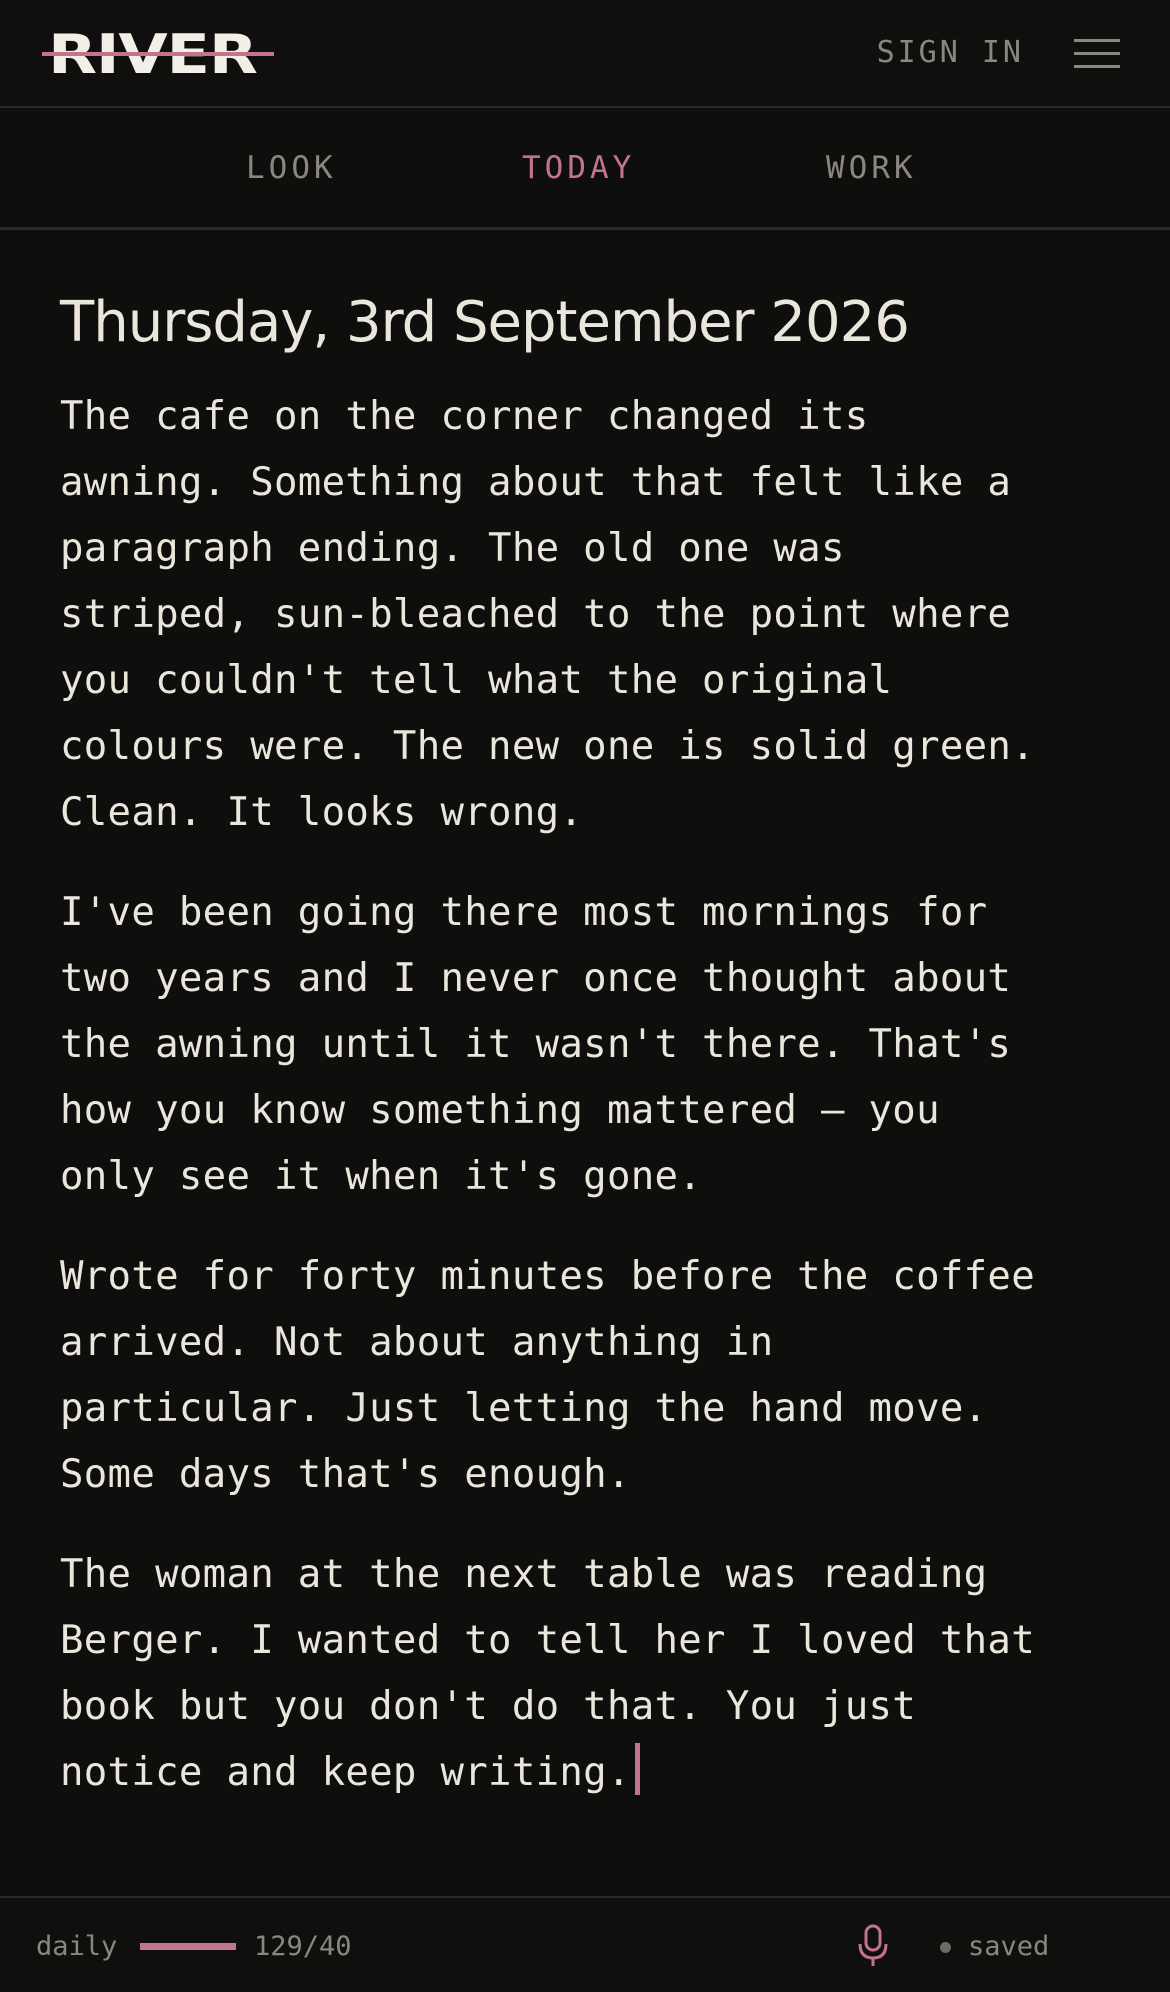  I want to click on sign-in-link: SIGN IN, so click(950, 53).